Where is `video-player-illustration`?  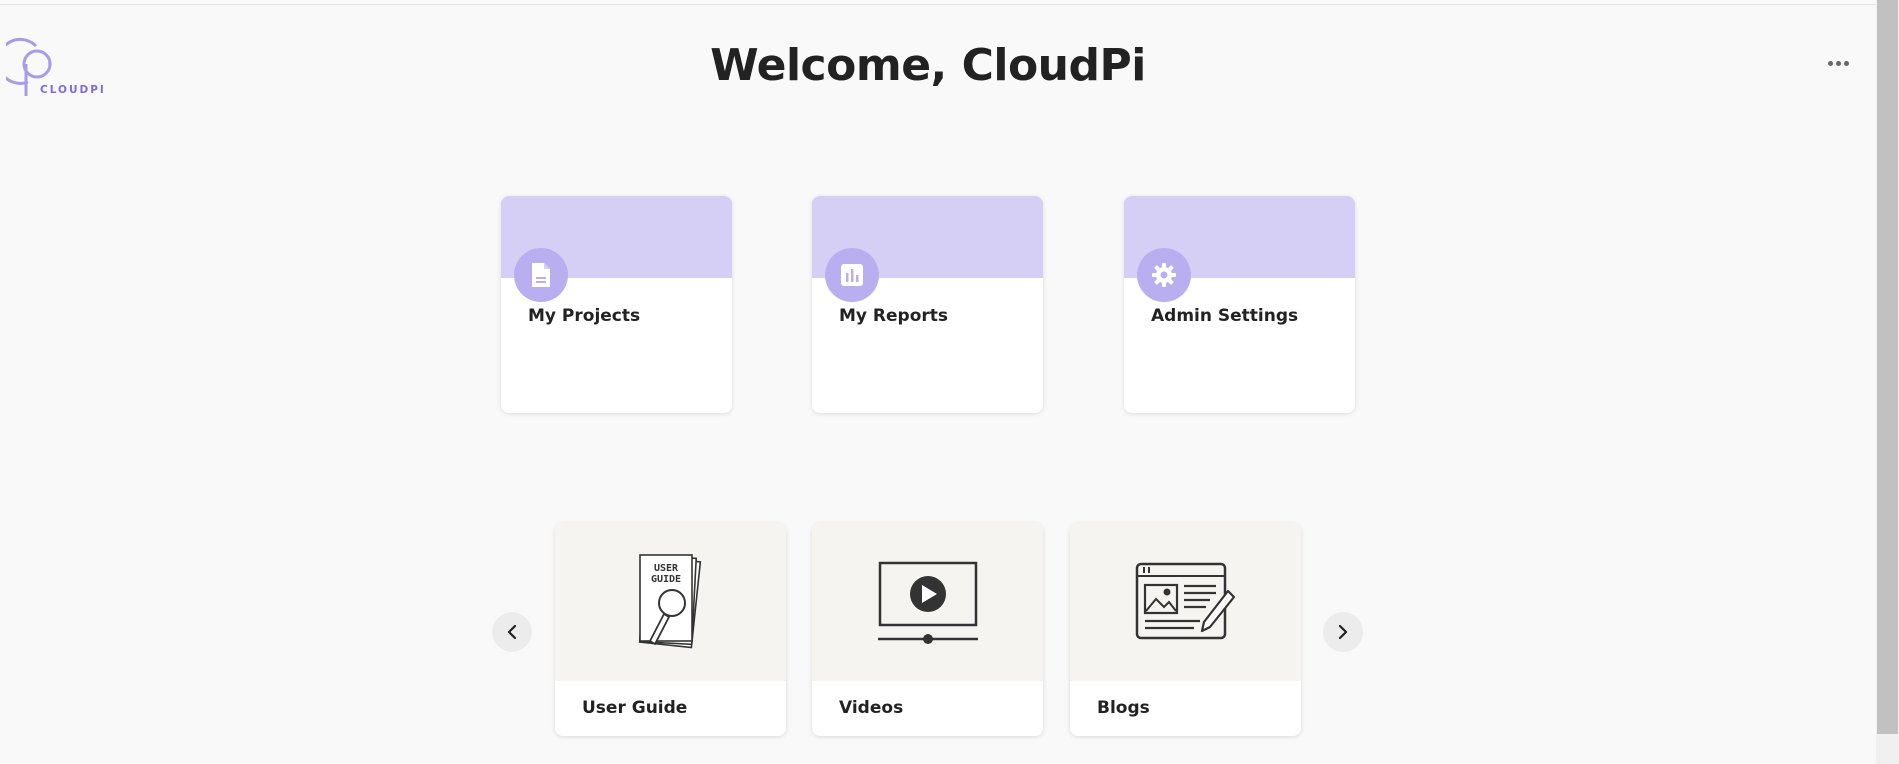
video-player-illustration is located at coordinates (927, 602).